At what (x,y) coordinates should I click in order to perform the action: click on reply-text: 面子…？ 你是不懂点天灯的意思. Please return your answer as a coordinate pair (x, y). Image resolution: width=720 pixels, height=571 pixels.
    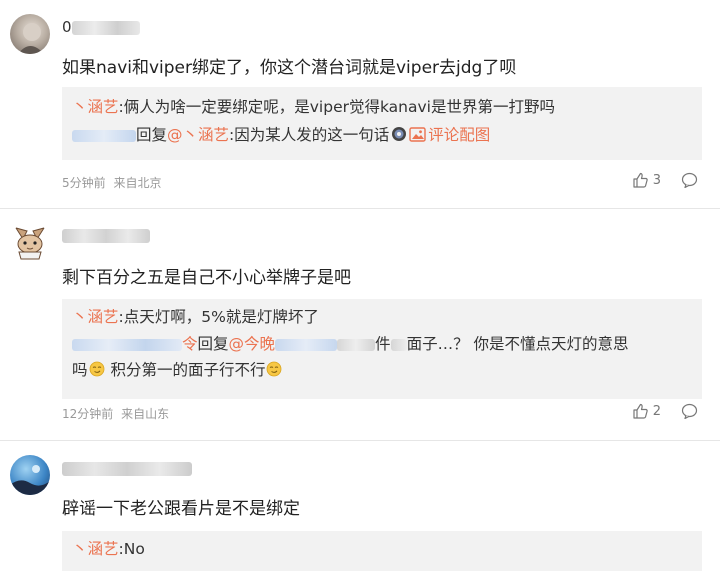
    Looking at the image, I should click on (517, 344).